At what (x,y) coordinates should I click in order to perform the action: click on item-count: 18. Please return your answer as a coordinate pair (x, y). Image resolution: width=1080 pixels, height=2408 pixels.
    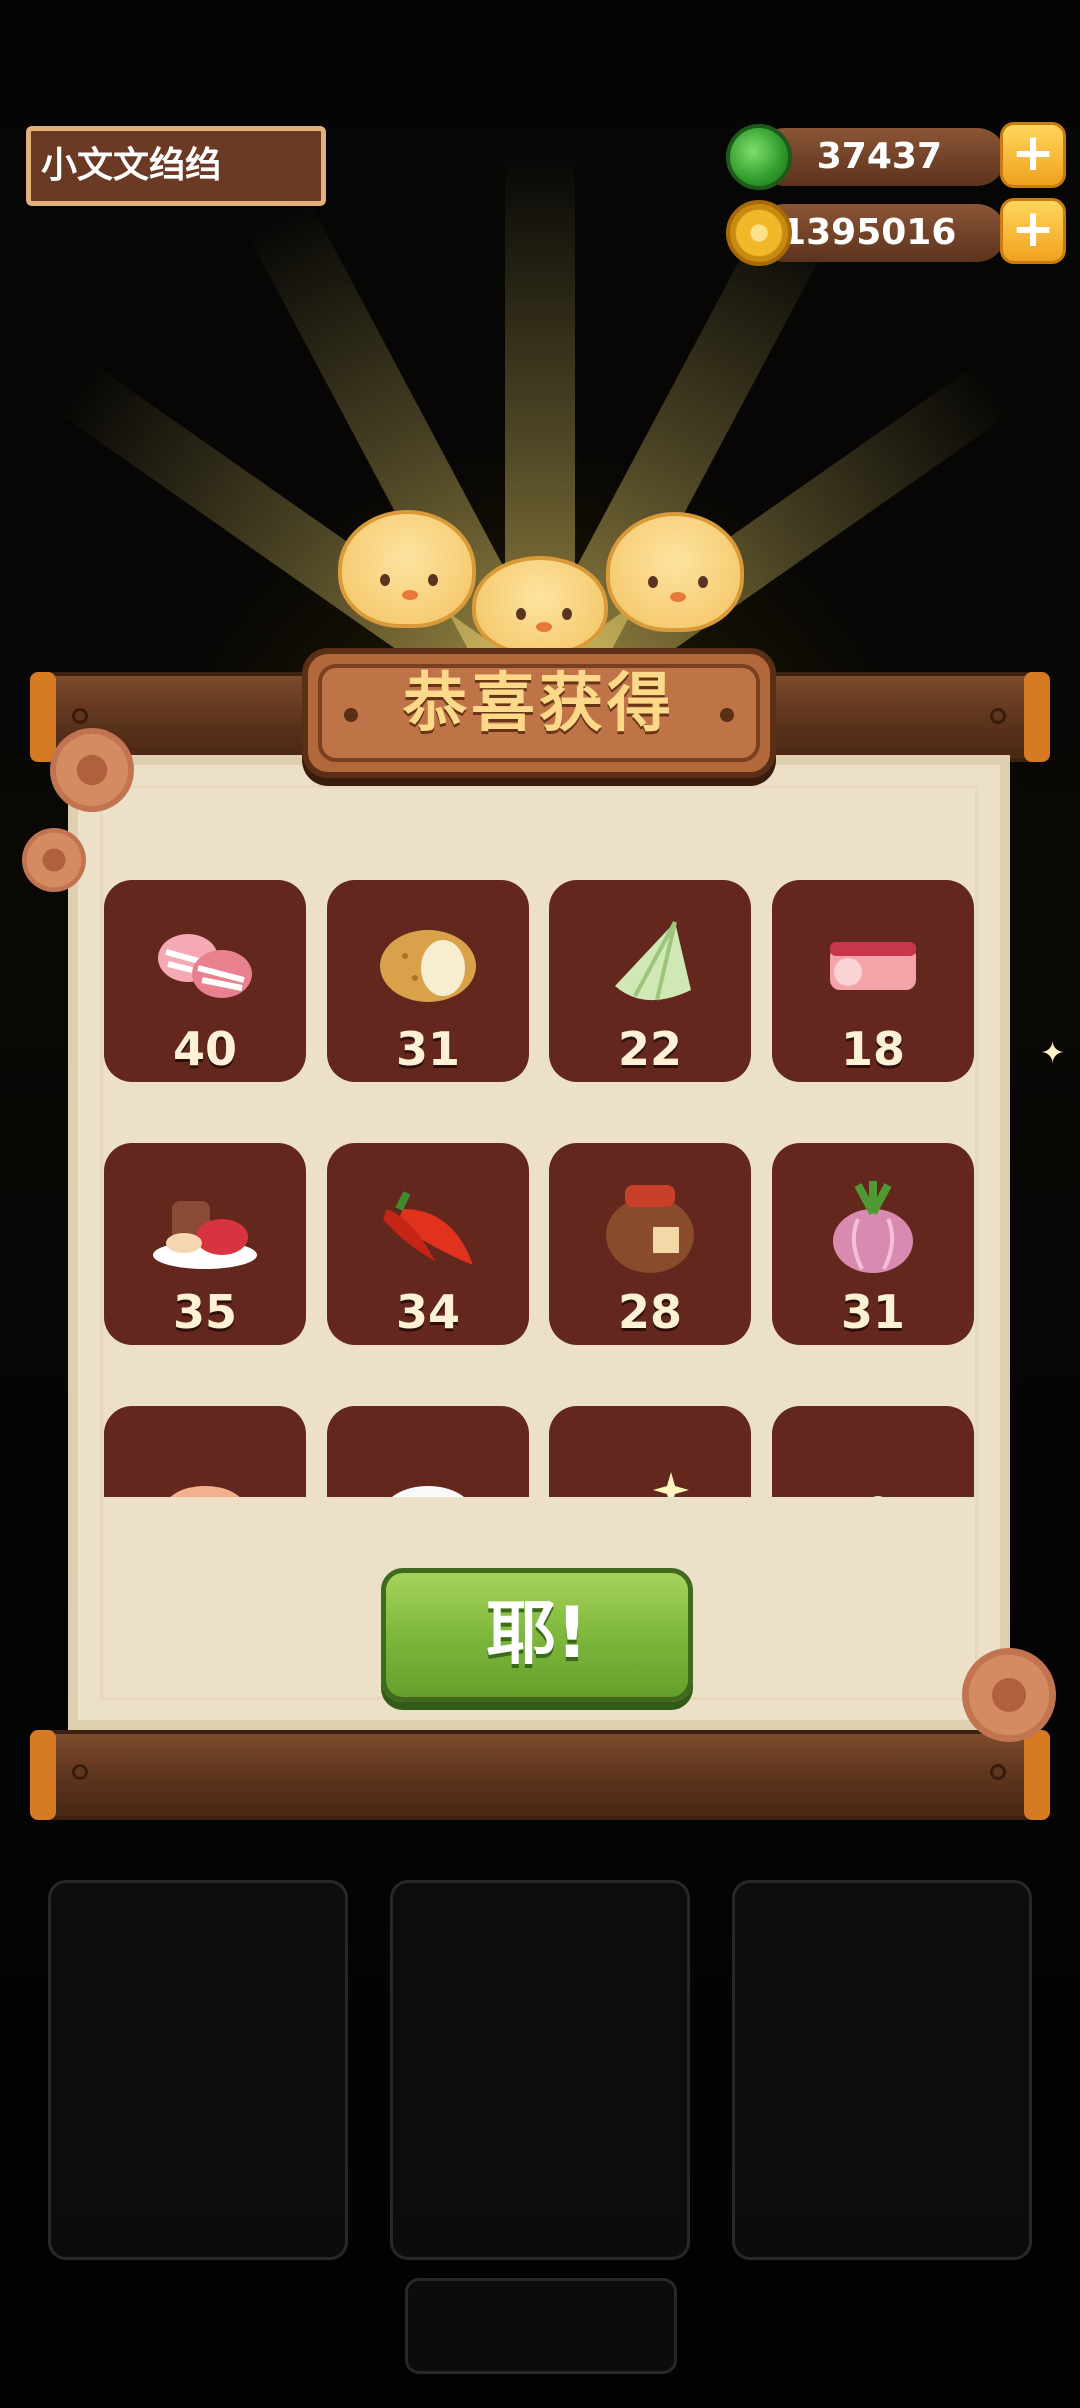
    Looking at the image, I should click on (872, 1049).